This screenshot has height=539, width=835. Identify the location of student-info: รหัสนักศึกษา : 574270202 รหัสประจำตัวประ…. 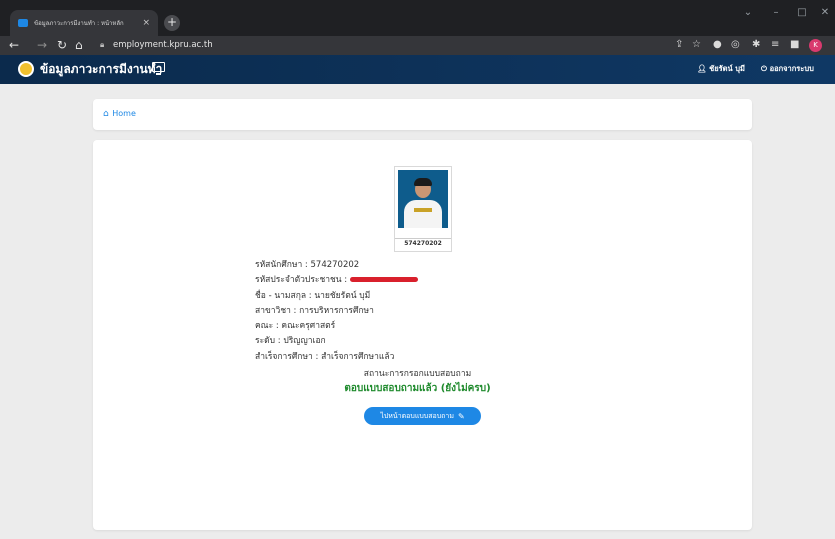
(336, 311).